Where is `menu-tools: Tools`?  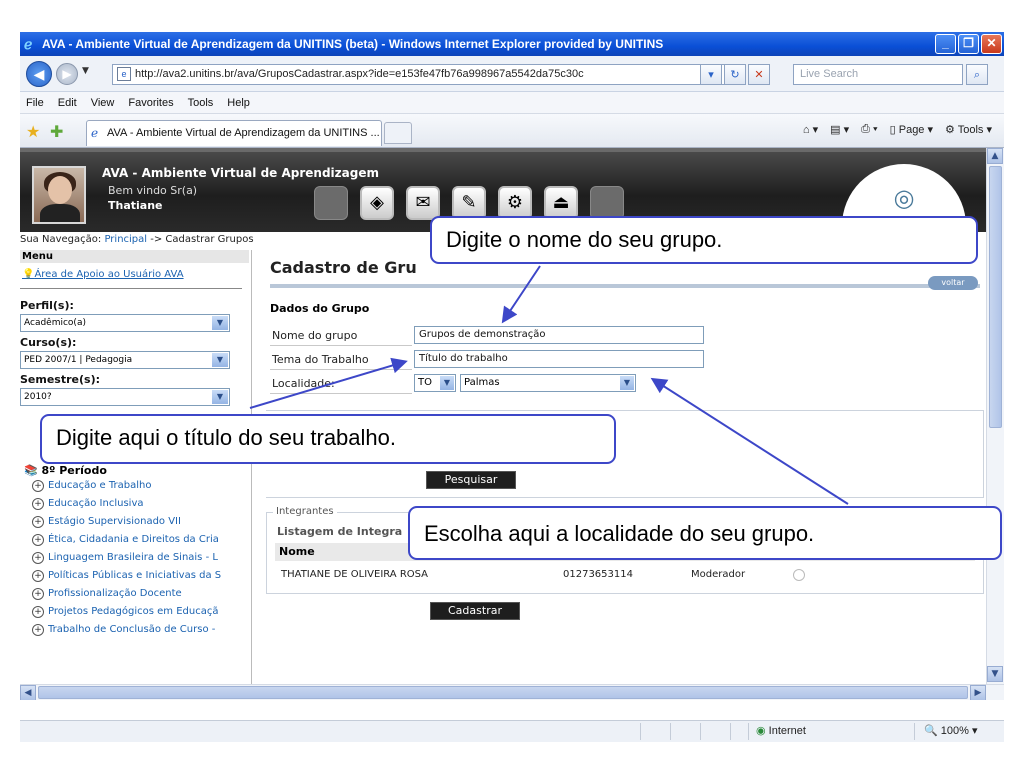
menu-tools: Tools is located at coordinates (201, 103).